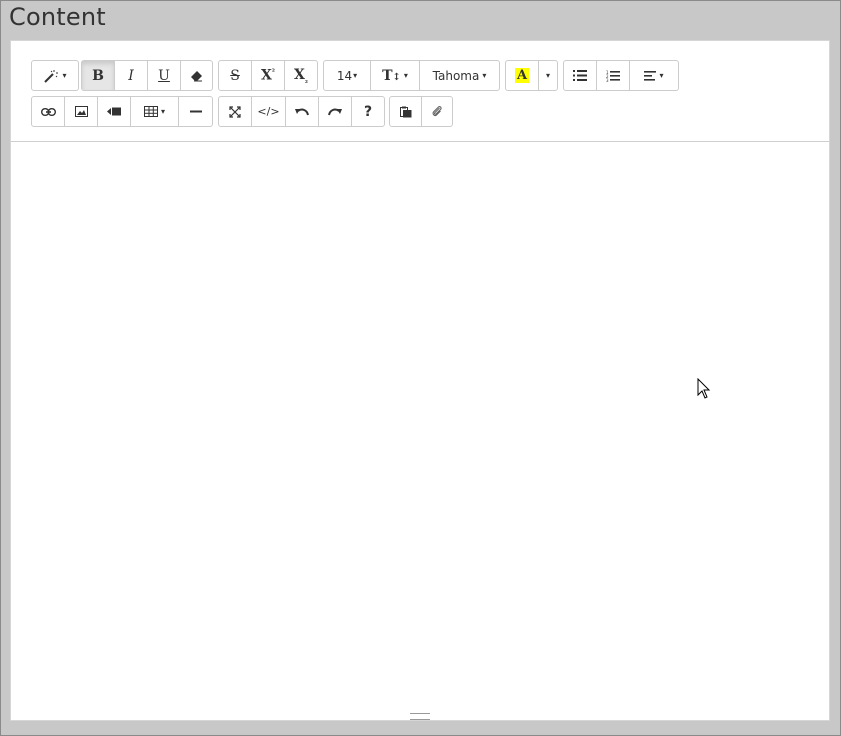 This screenshot has height=736, width=841. I want to click on question-icon: ?, so click(368, 111).